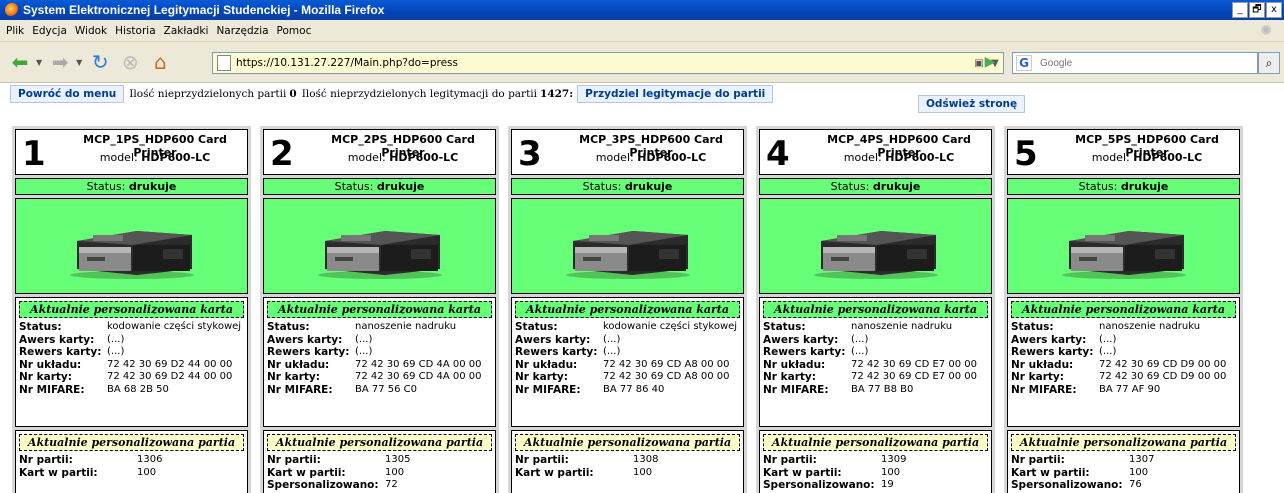 The width and height of the screenshot is (1284, 493). Describe the element at coordinates (557, 94) in the screenshot. I see `unassigned-ids-value: 1427:` at that location.